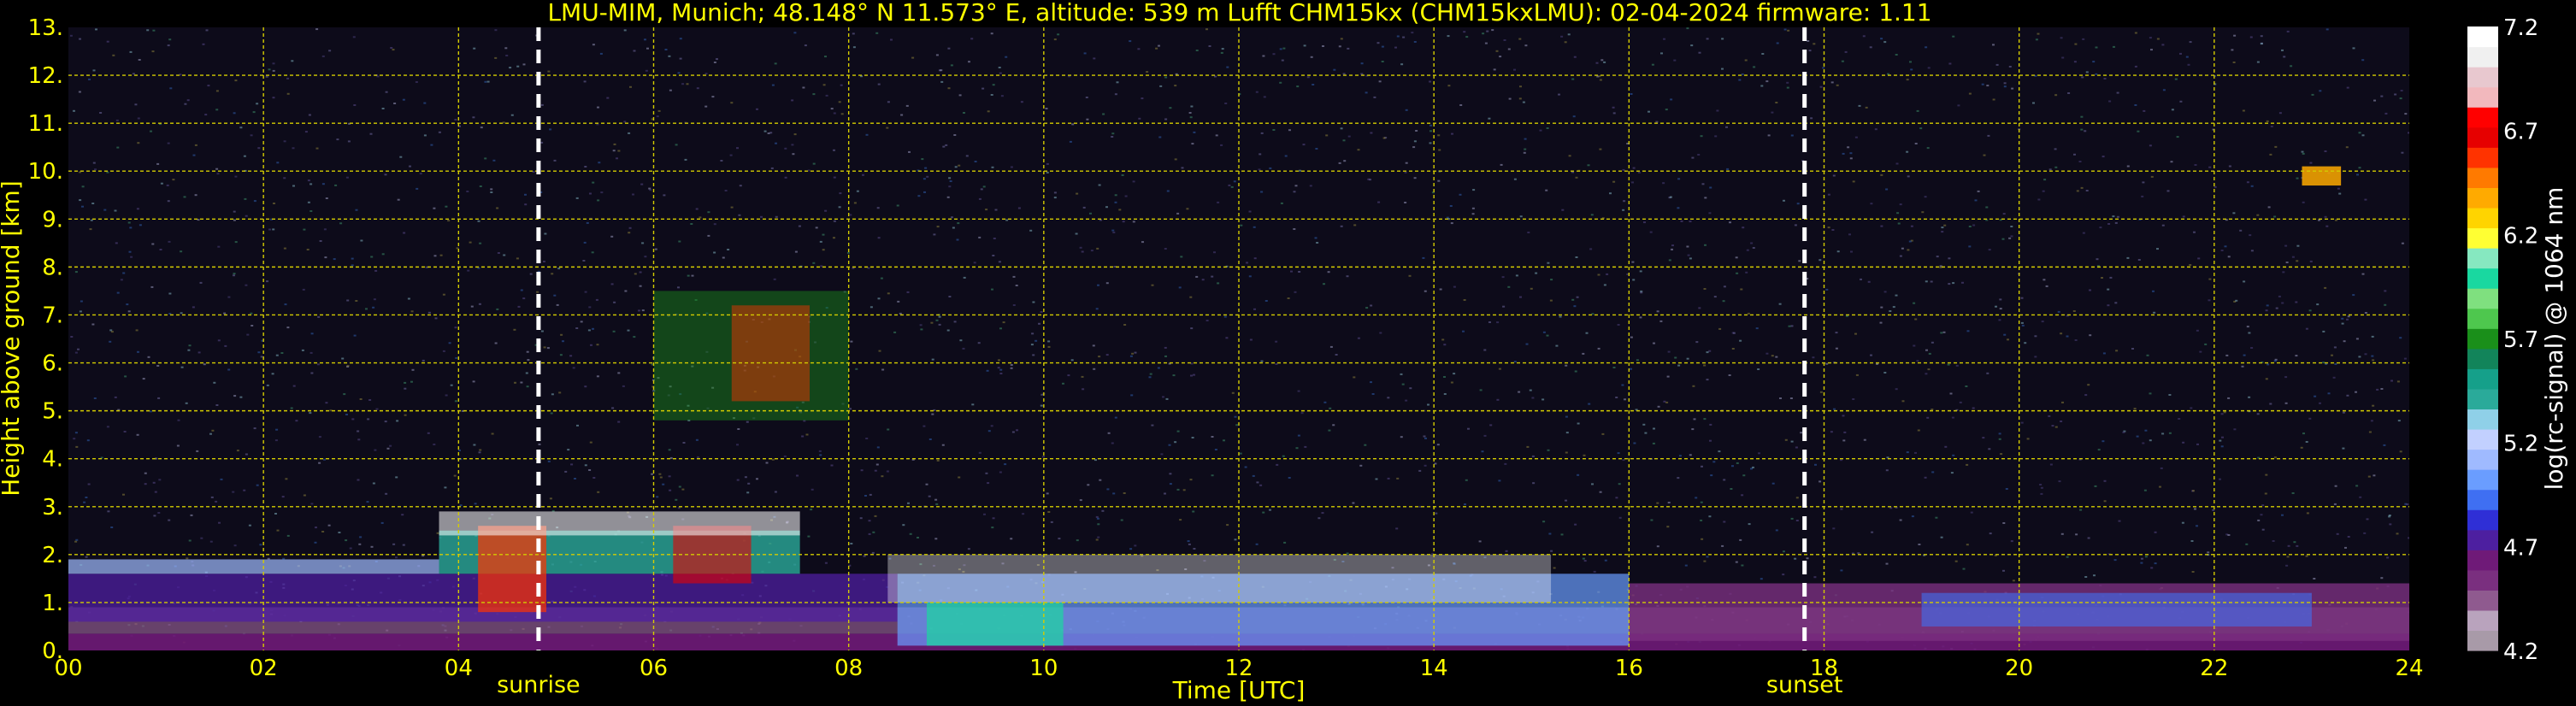  Describe the element at coordinates (2482, 339) in the screenshot. I see `colorbar-segment` at that location.